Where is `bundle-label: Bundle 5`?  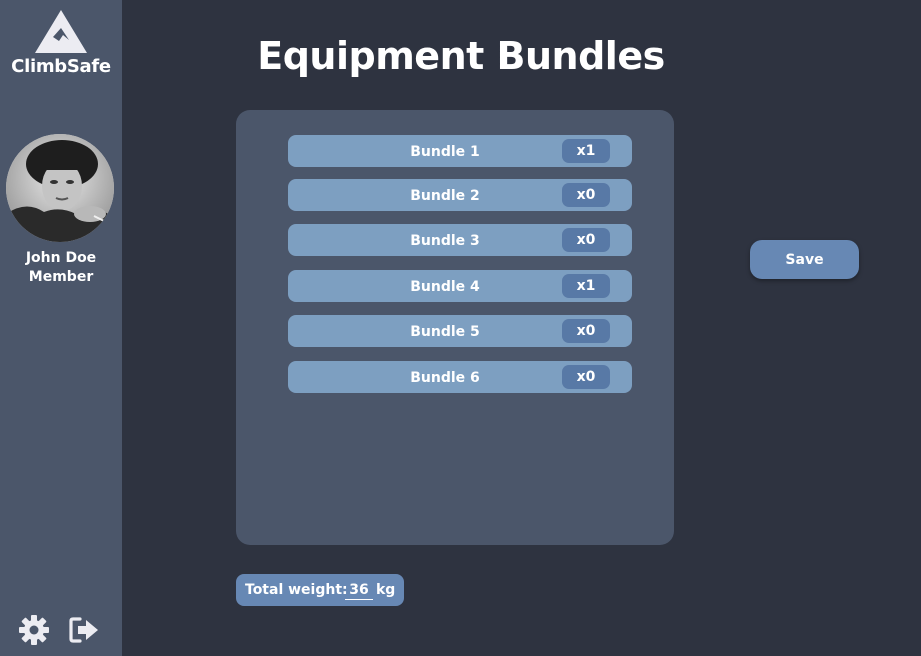
bundle-label: Bundle 5 is located at coordinates (445, 332).